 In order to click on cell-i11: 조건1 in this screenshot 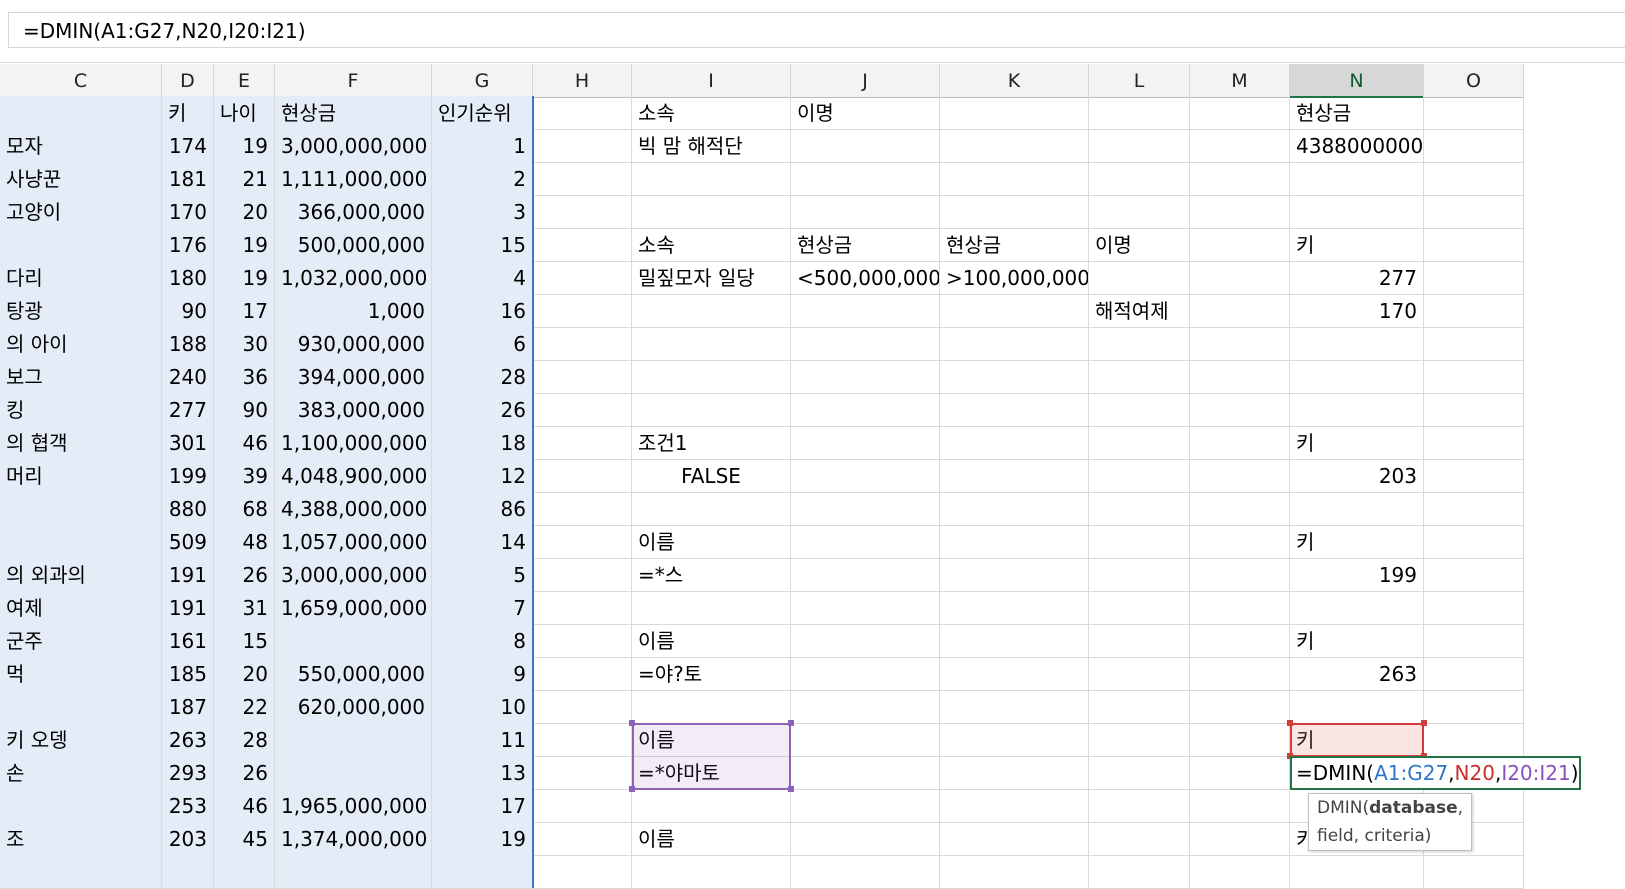, I will do `click(711, 443)`.